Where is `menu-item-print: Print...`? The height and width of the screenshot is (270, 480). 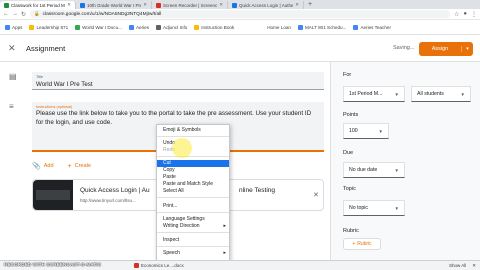
menu-item-print: Print... is located at coordinates (193, 206).